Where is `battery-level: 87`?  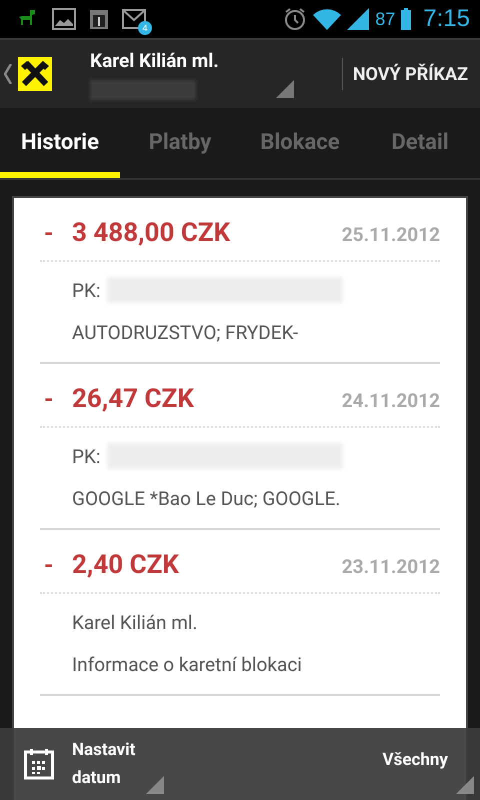 battery-level: 87 is located at coordinates (385, 19).